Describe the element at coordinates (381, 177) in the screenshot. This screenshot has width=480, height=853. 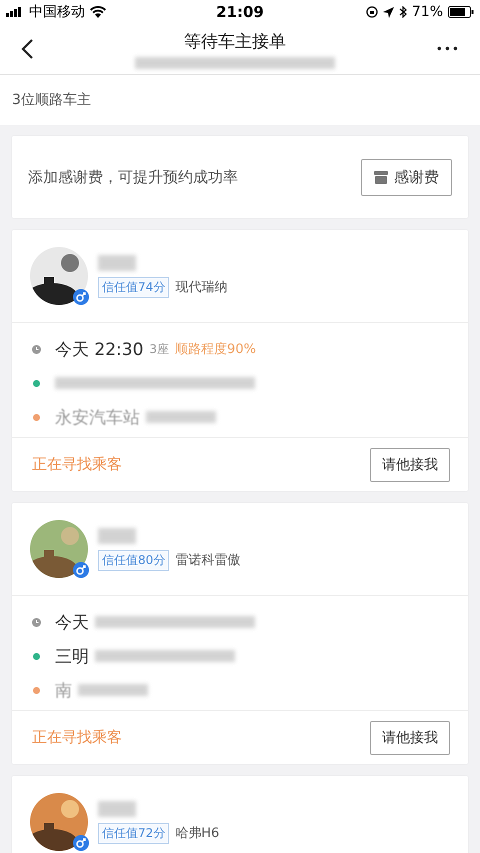
I see `box-icon` at that location.